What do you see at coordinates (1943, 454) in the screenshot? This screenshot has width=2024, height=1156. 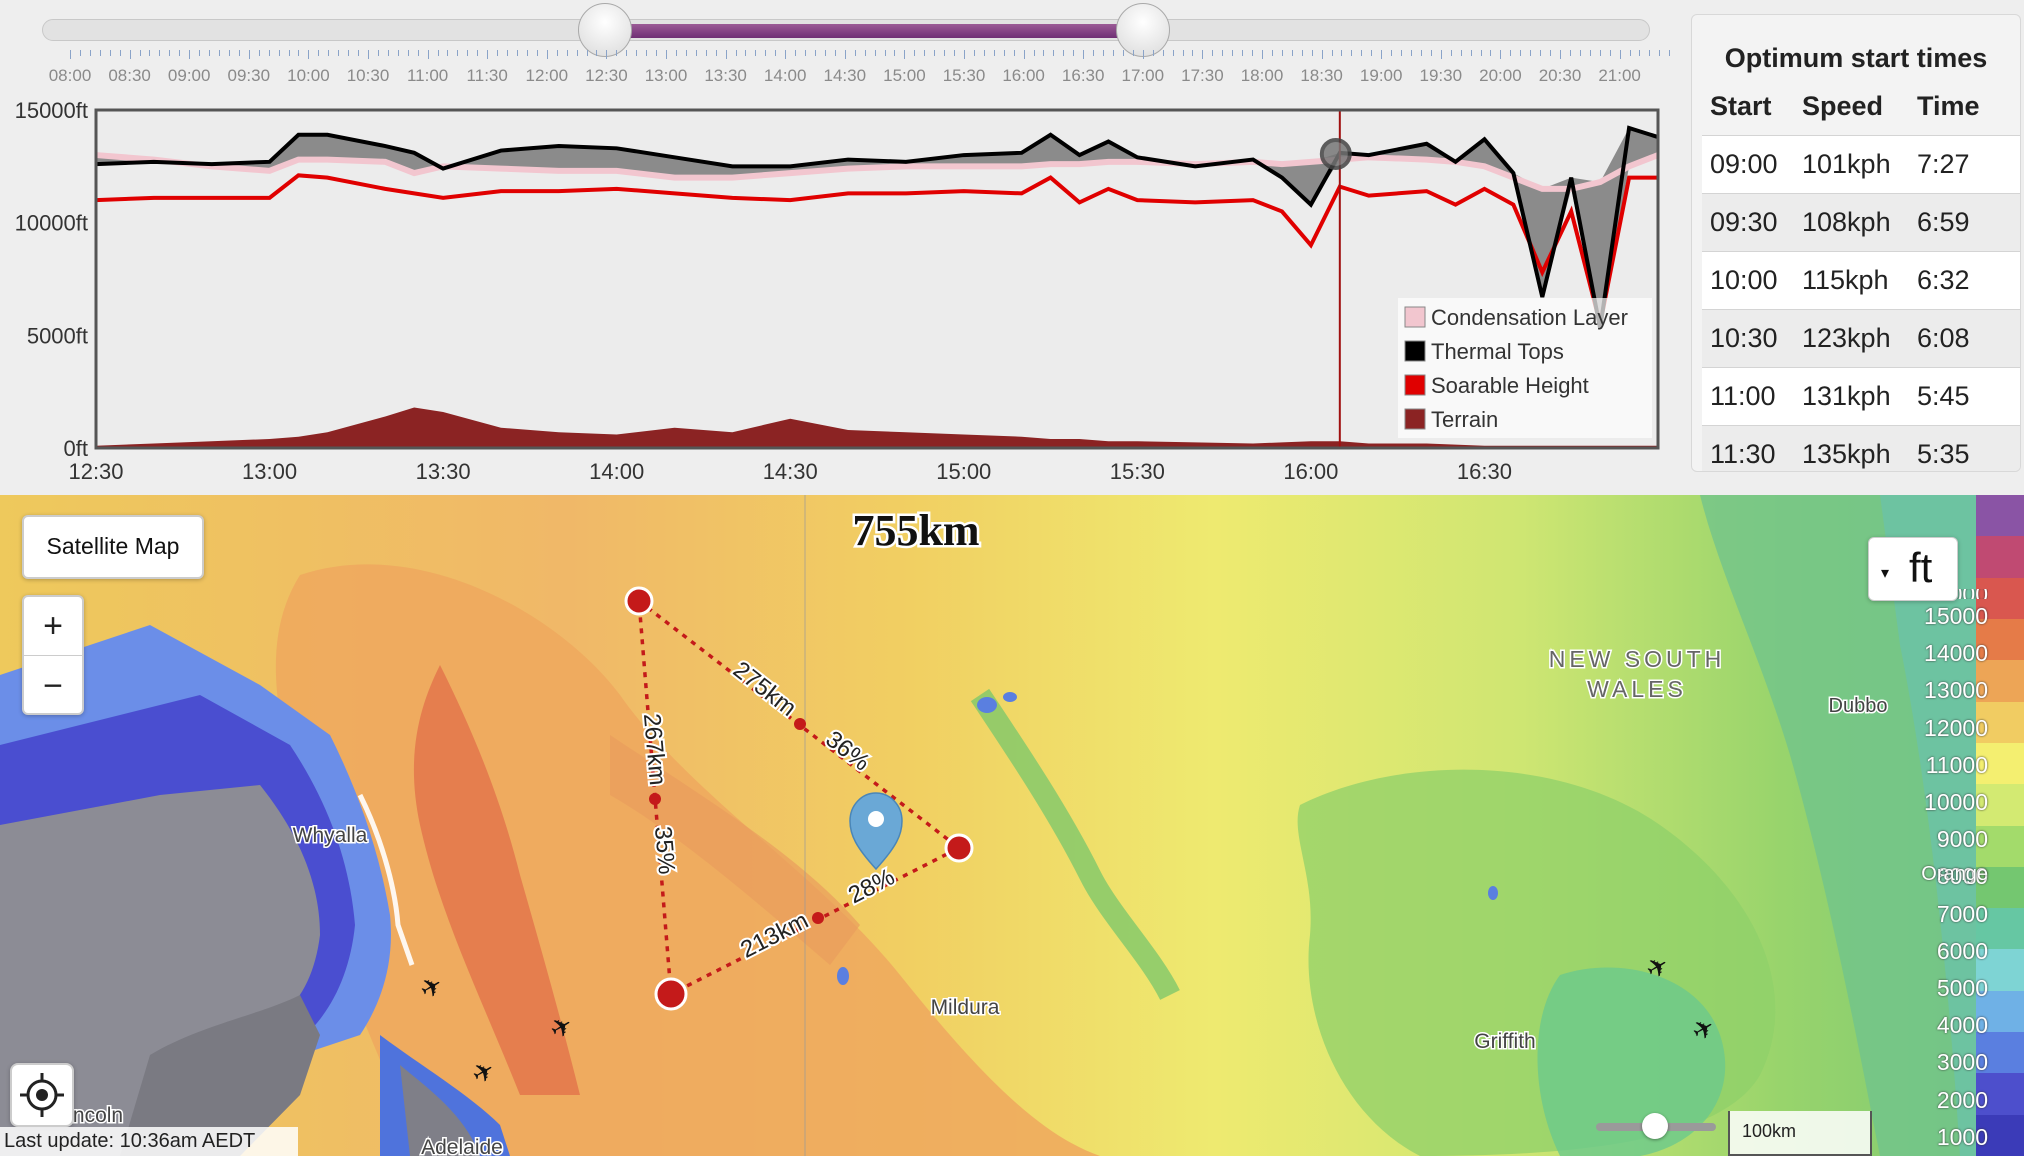 I see `optimum-time-cell: 5:35` at bounding box center [1943, 454].